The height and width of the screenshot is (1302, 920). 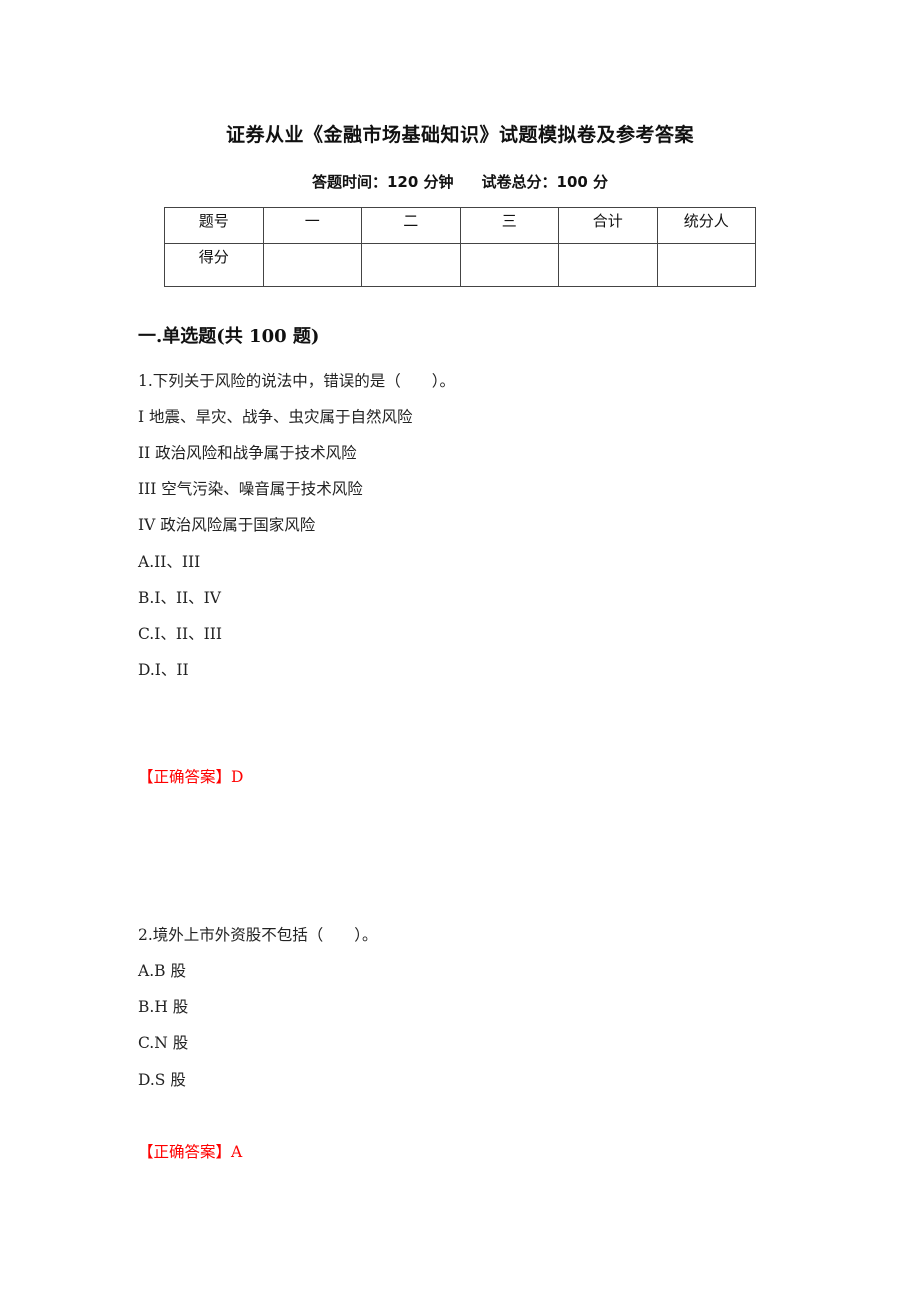 I want to click on score-table-score-row: 得分, so click(x=460, y=265).